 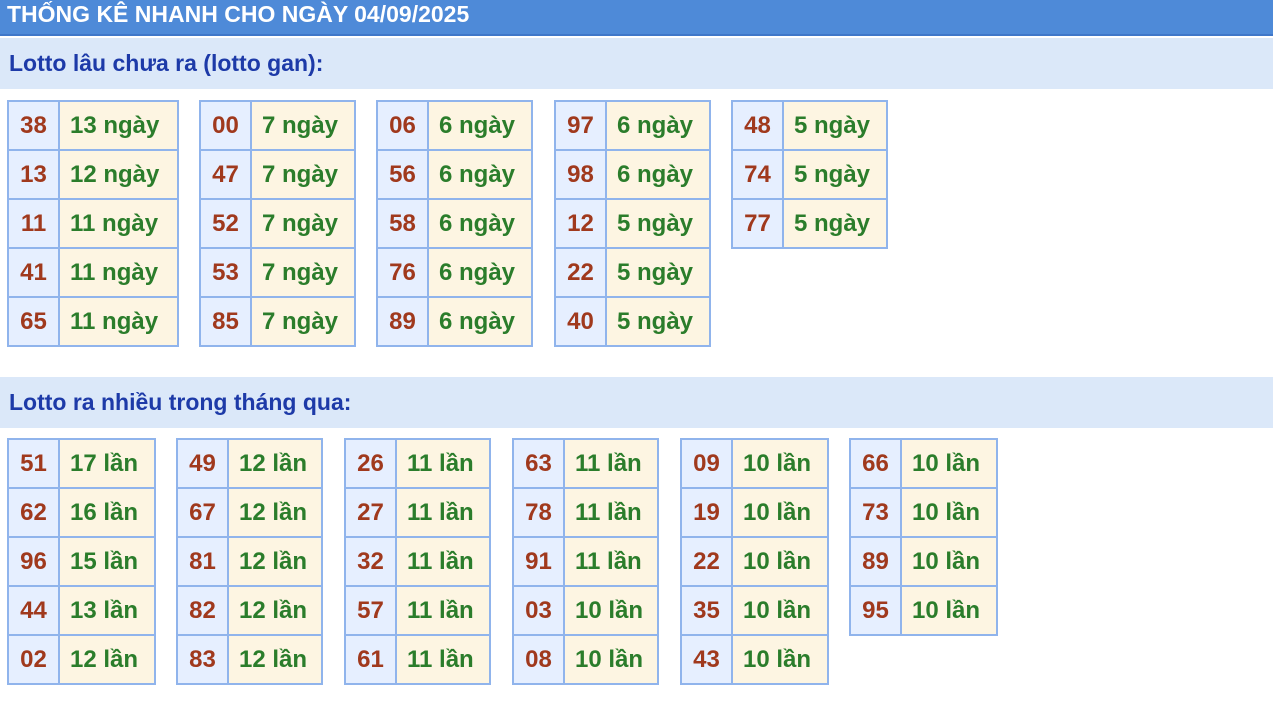 What do you see at coordinates (923, 561) in the screenshot?
I see `frequent-row: 89 10 lần` at bounding box center [923, 561].